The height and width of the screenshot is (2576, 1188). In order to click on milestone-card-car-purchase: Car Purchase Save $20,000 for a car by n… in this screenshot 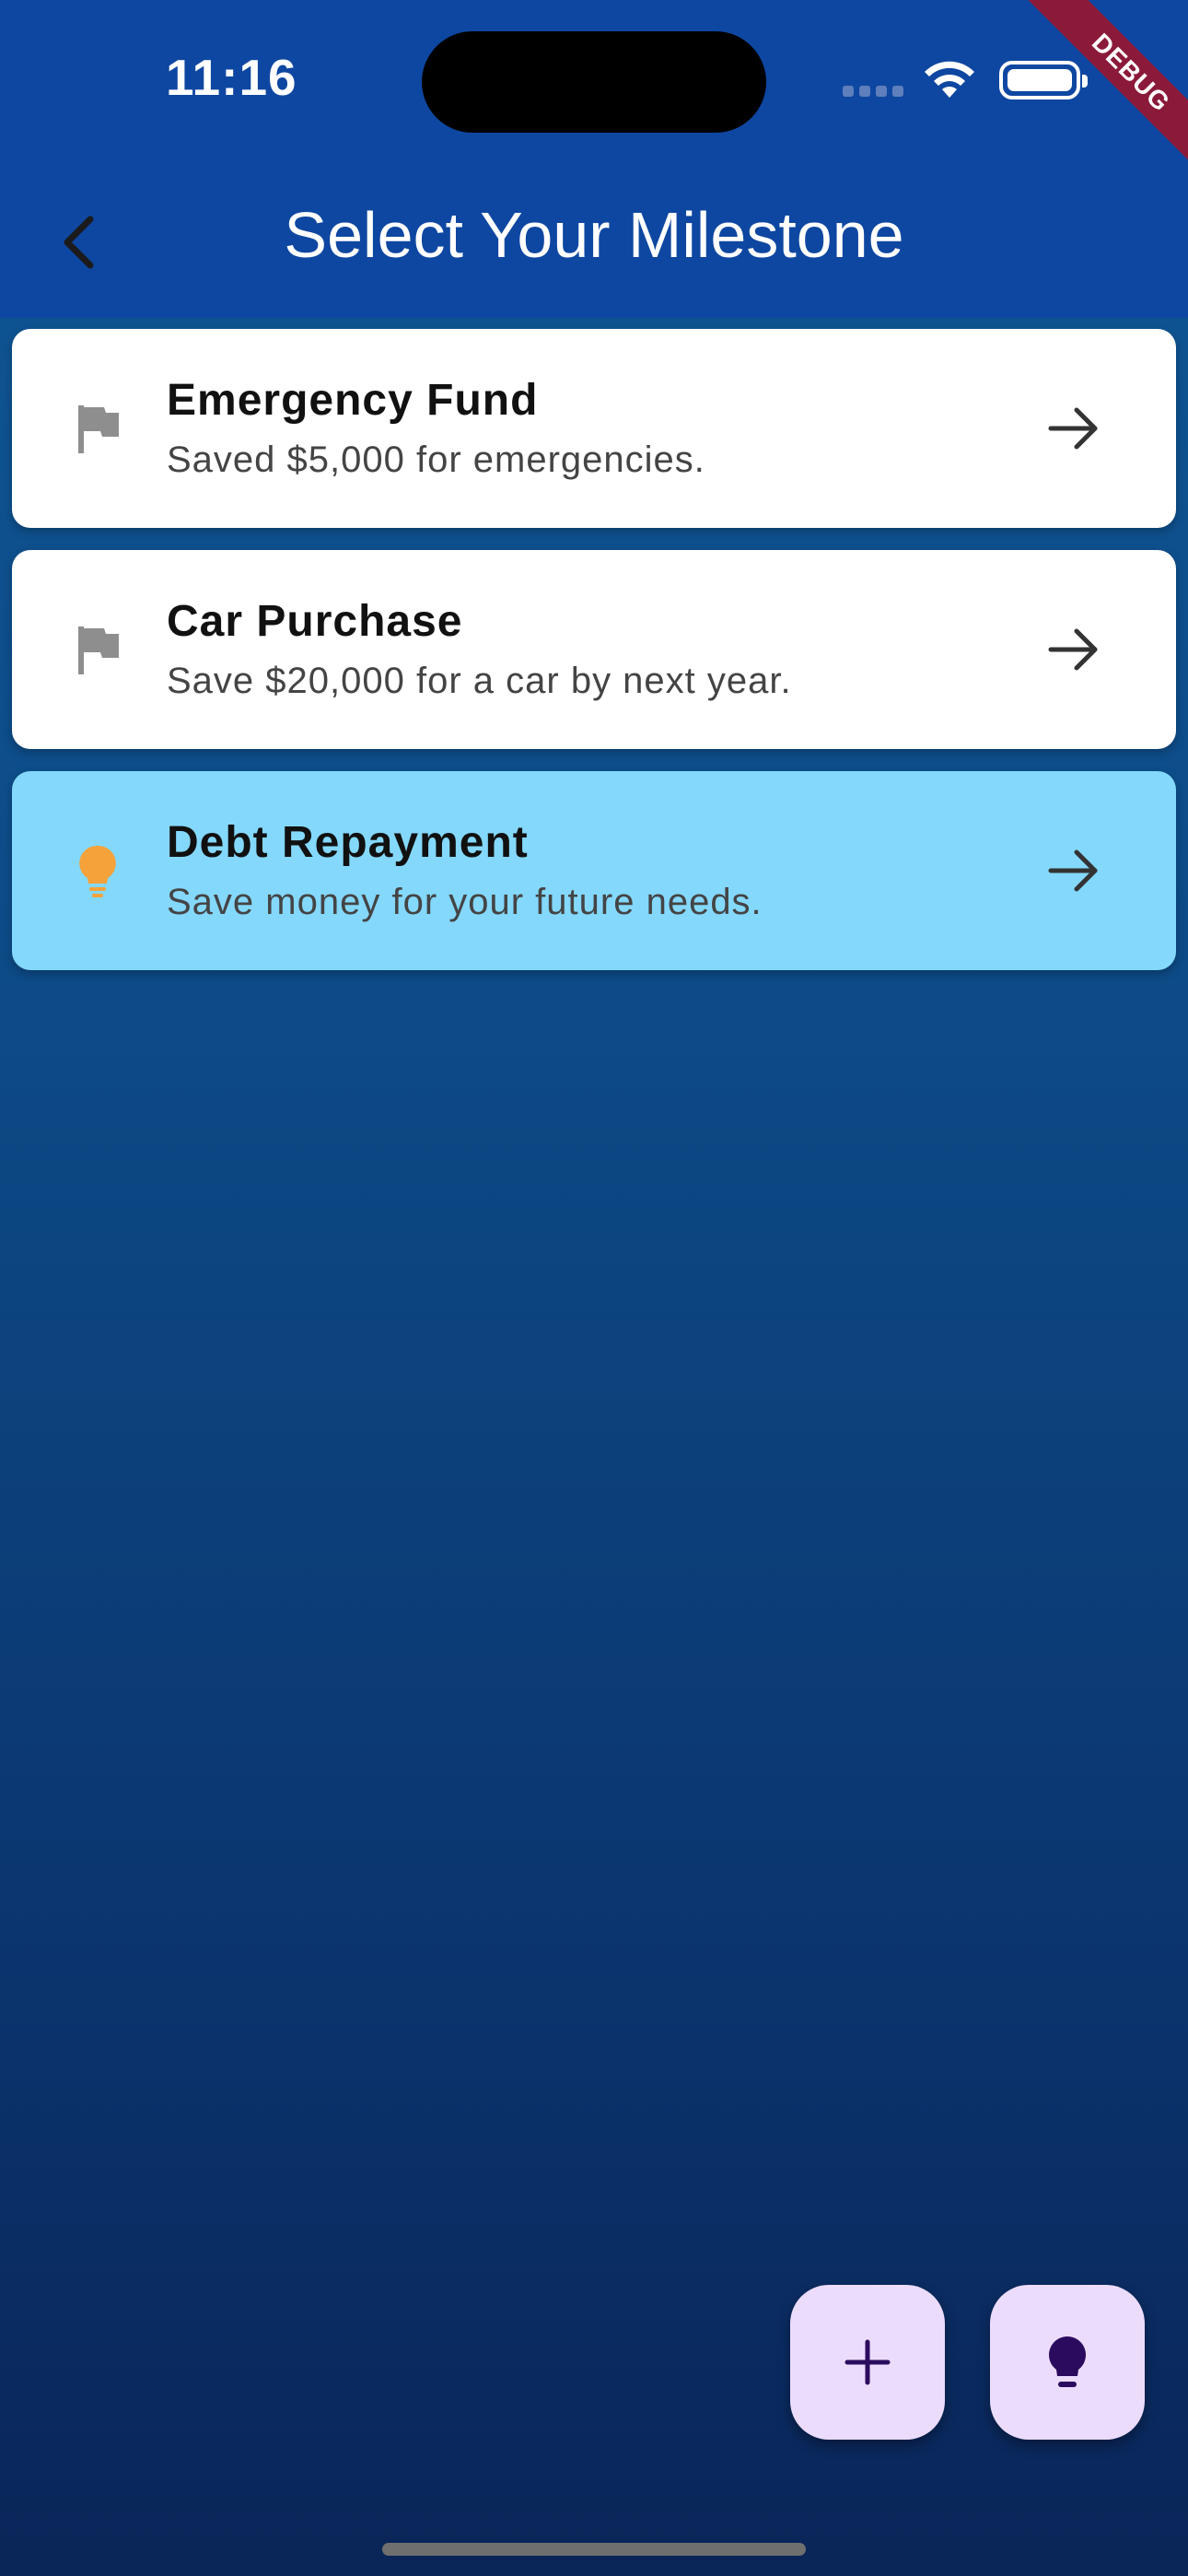, I will do `click(594, 649)`.